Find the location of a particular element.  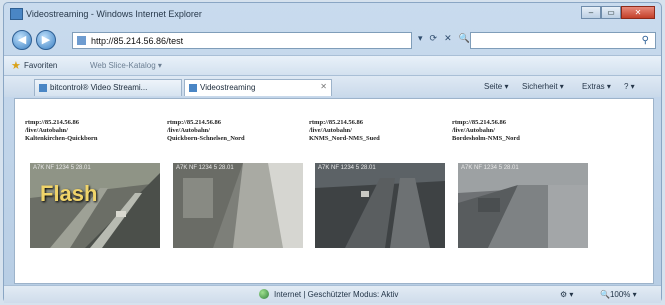

help-menu: ? ▾ is located at coordinates (629, 86).